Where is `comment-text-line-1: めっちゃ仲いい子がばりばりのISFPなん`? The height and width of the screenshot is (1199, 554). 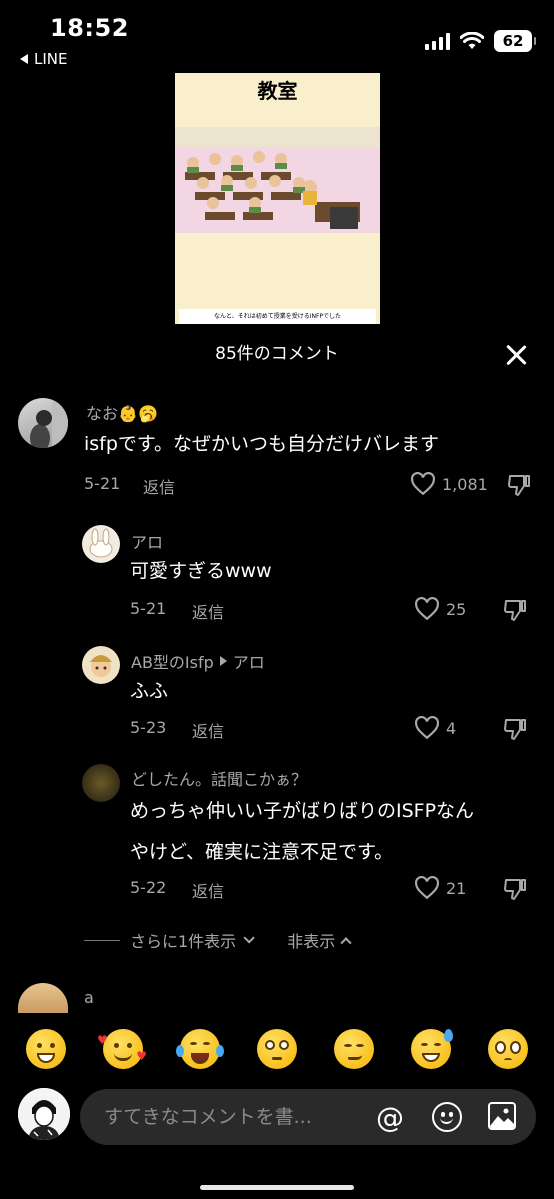 comment-text-line-1: めっちゃ仲いい子がばりばりのISFPなん is located at coordinates (302, 811).